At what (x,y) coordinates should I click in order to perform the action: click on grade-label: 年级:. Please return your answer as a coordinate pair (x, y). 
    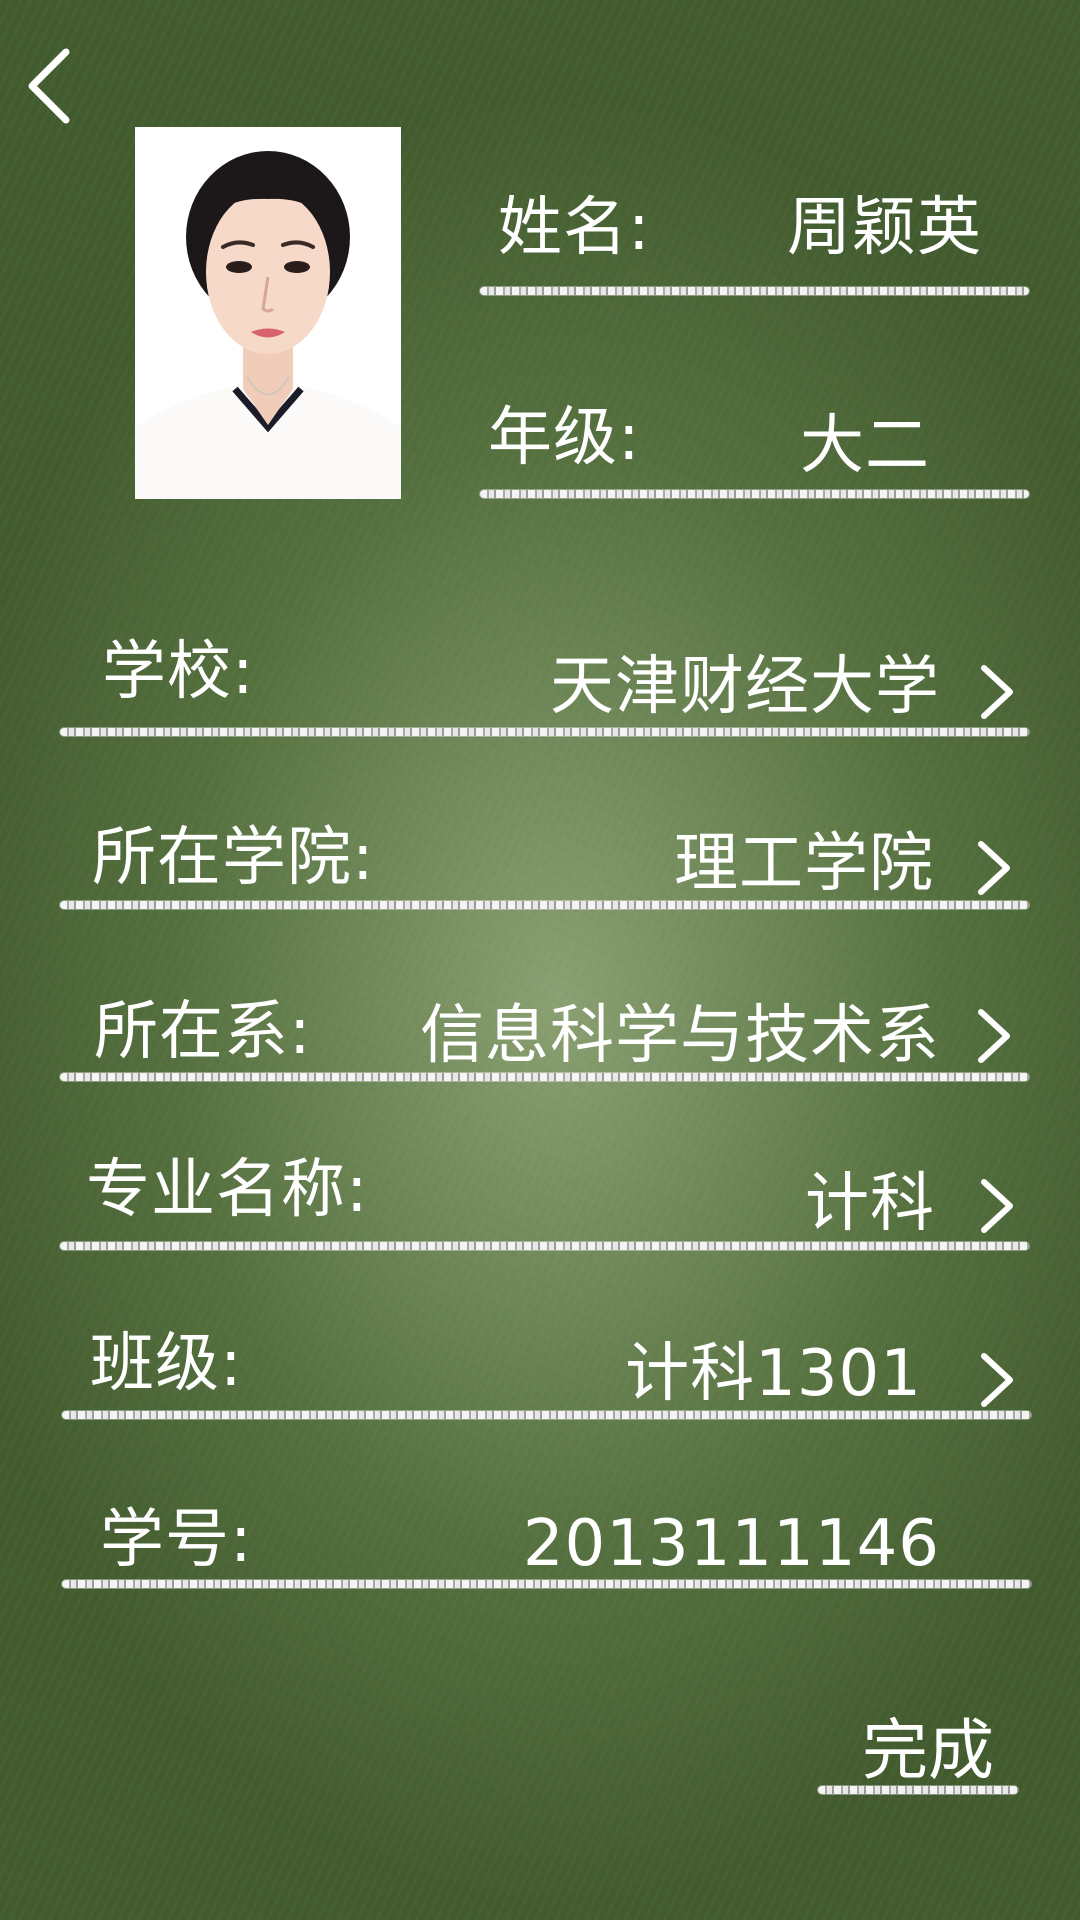
    Looking at the image, I should click on (564, 438).